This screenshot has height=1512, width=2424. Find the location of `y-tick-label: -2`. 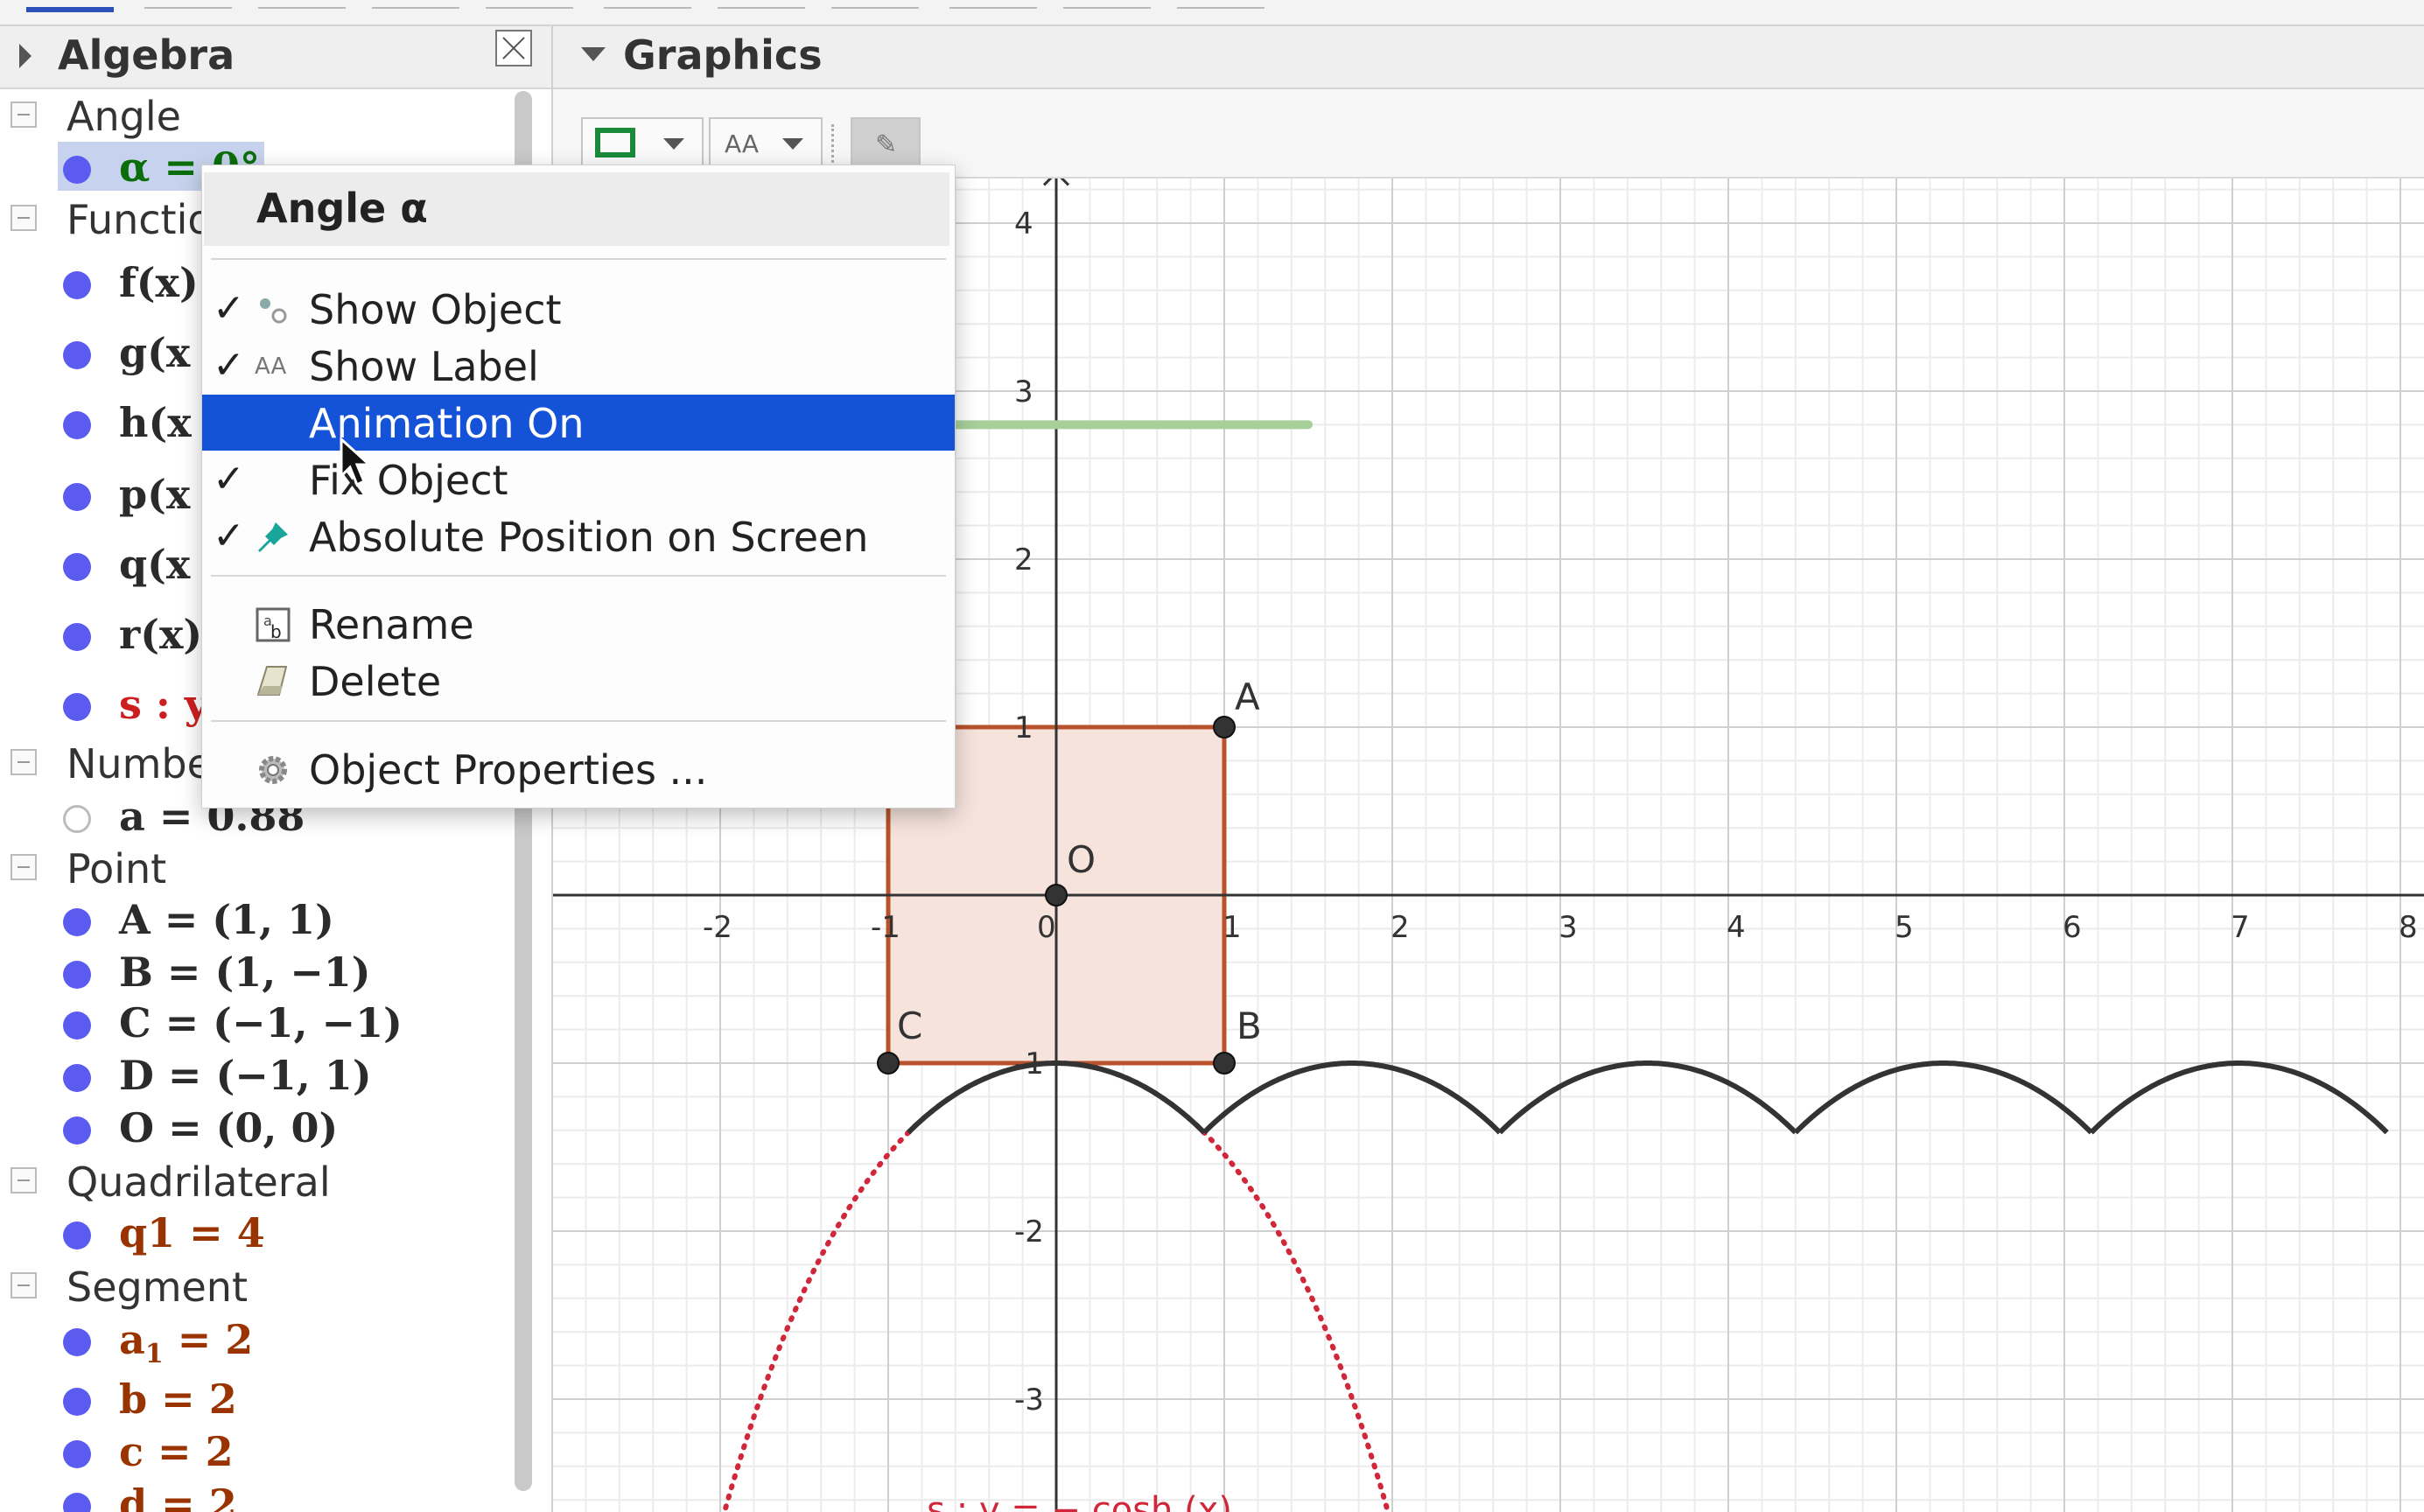

y-tick-label: -2 is located at coordinates (1029, 1232).